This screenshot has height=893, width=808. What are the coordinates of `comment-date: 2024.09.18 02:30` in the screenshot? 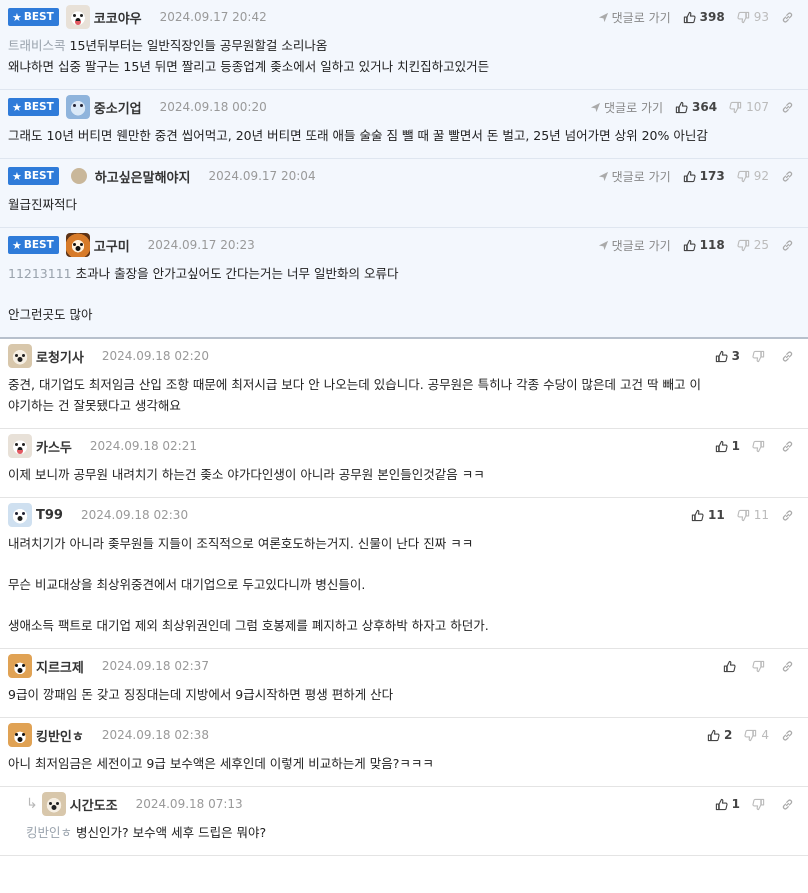 It's located at (134, 515).